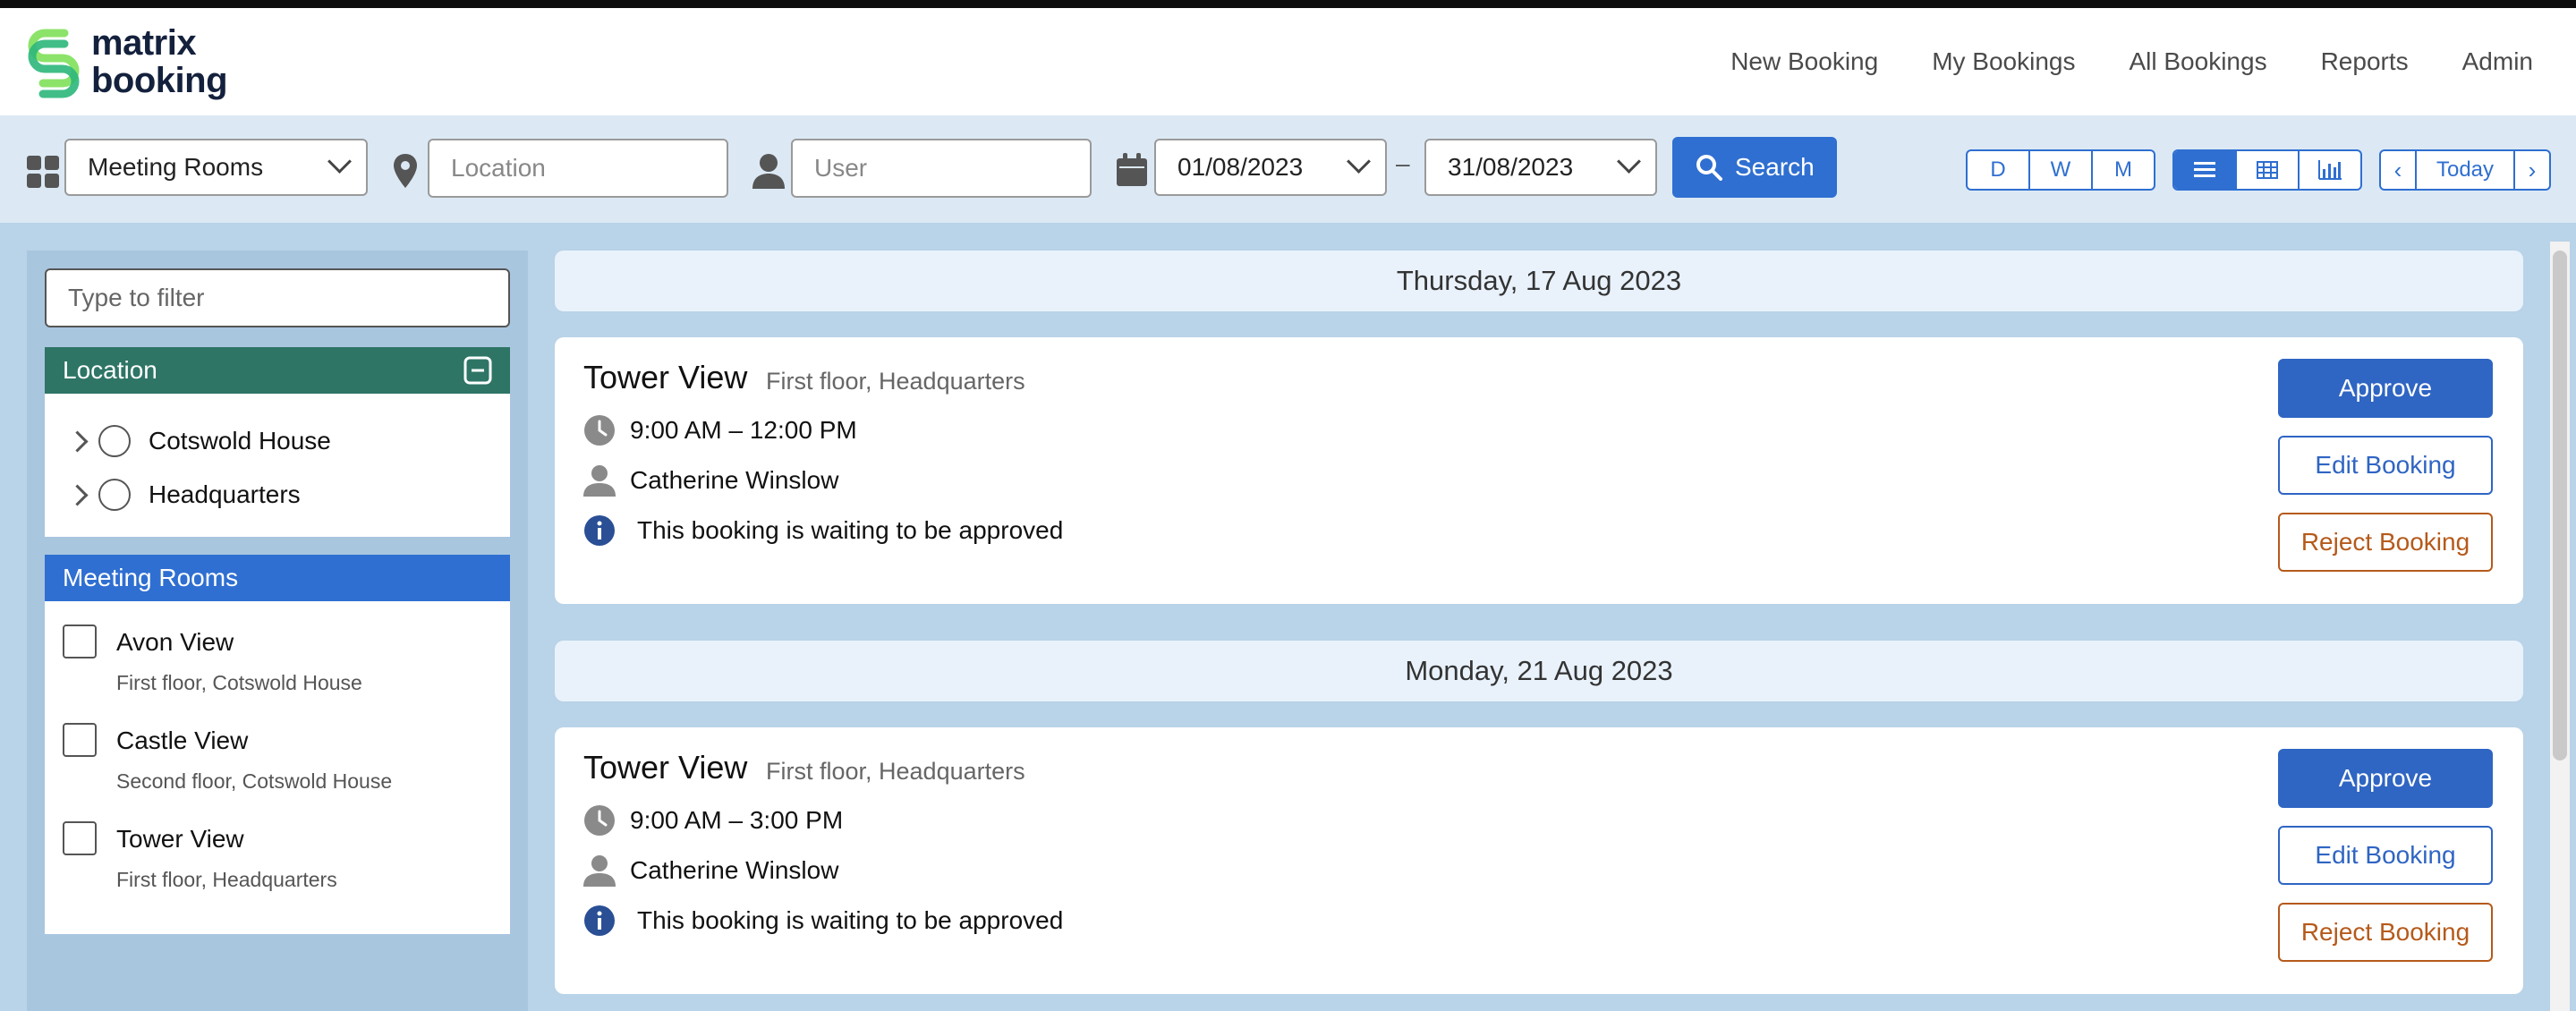 The width and height of the screenshot is (2576, 1011). Describe the element at coordinates (277, 866) in the screenshot. I see `room-item-tower-view: Tower View First floor, Headquarters` at that location.